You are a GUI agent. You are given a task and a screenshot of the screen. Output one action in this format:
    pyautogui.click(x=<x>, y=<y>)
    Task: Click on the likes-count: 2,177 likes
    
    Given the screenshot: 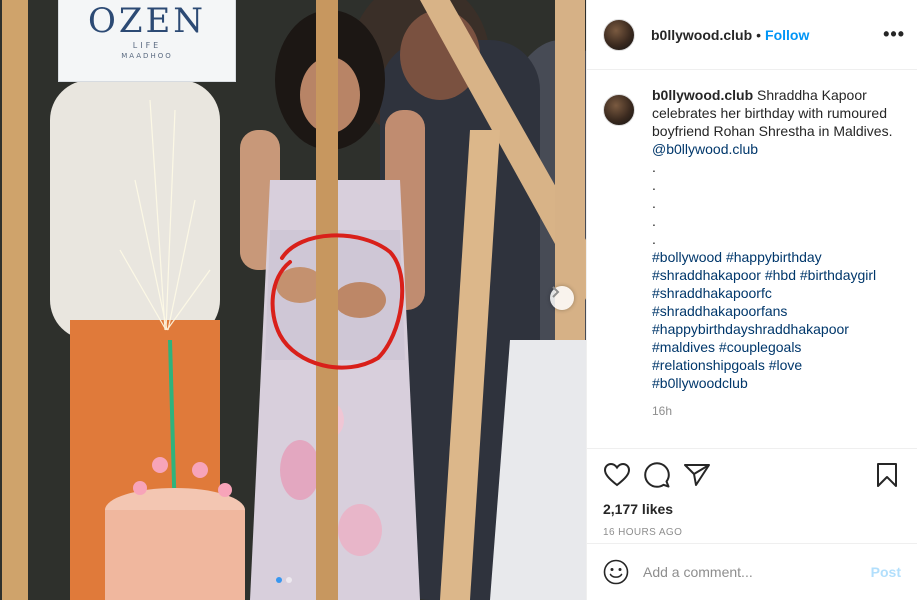 What is the action you would take?
    pyautogui.click(x=752, y=509)
    